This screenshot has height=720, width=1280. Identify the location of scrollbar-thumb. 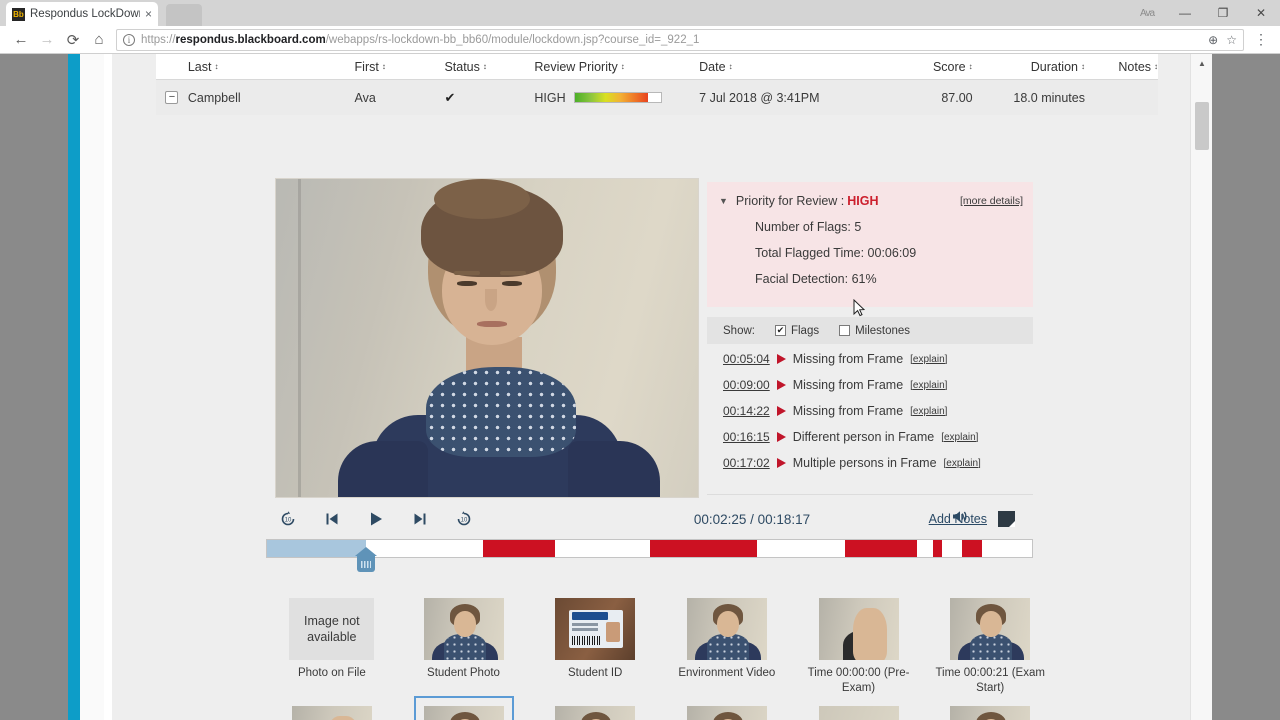
(1202, 126).